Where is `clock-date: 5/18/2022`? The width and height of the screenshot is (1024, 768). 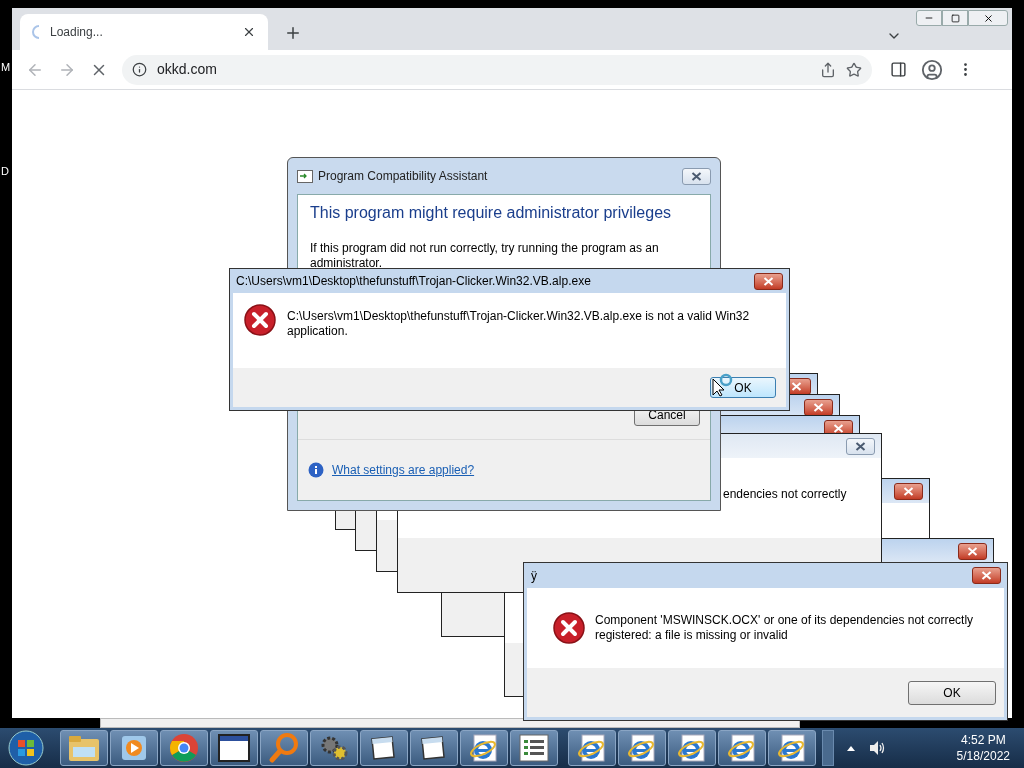 clock-date: 5/18/2022 is located at coordinates (983, 756).